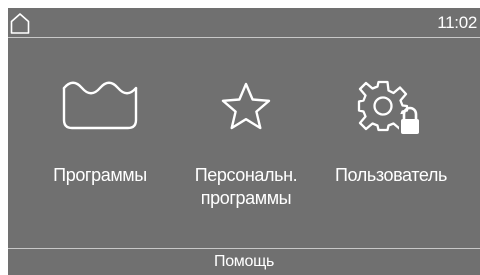 This screenshot has width=480, height=275. What do you see at coordinates (244, 37) in the screenshot?
I see `top-divider` at bounding box center [244, 37].